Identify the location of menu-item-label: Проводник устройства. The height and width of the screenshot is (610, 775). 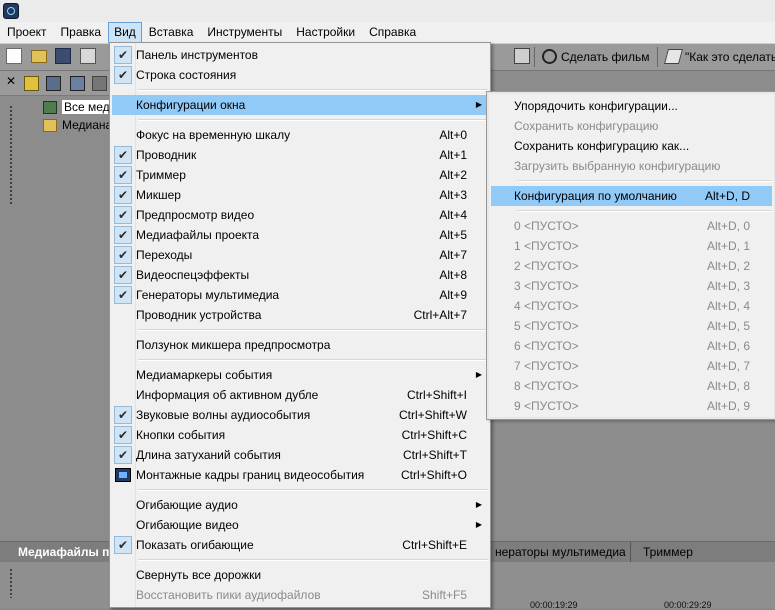
(199, 315).